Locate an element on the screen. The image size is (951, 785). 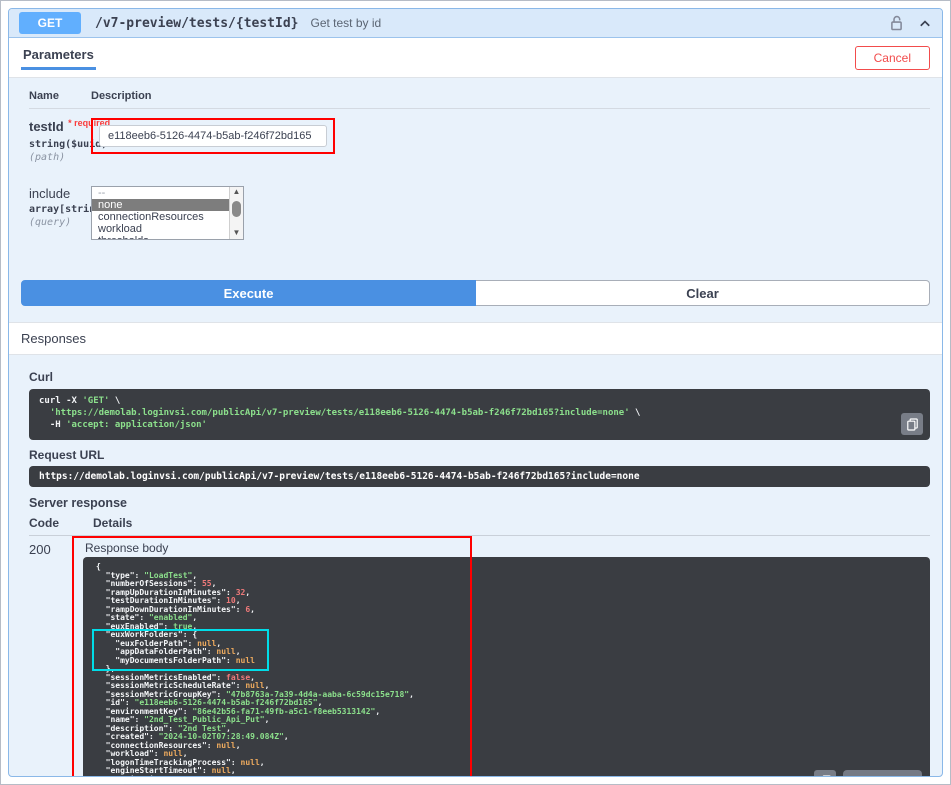
server-response-label: Server response is located at coordinates (78, 503).